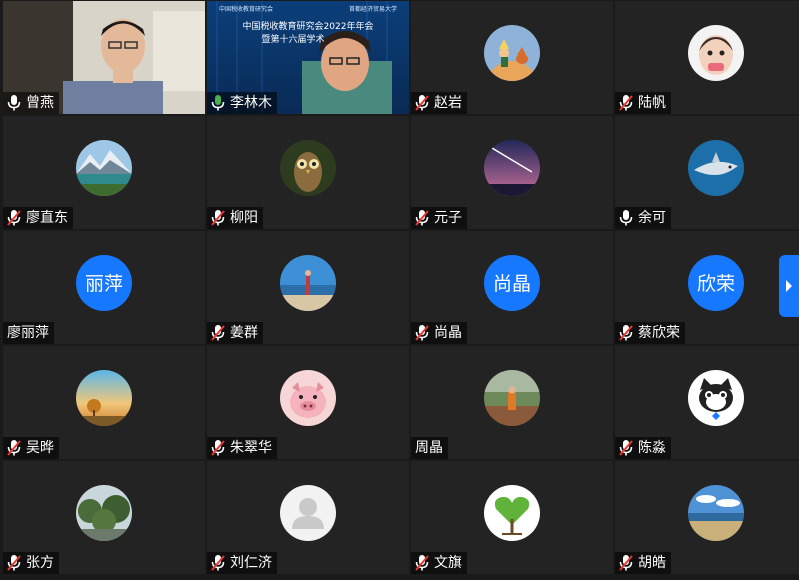 This screenshot has height=580, width=799. Describe the element at coordinates (244, 333) in the screenshot. I see `participant-name: 姜群` at that location.